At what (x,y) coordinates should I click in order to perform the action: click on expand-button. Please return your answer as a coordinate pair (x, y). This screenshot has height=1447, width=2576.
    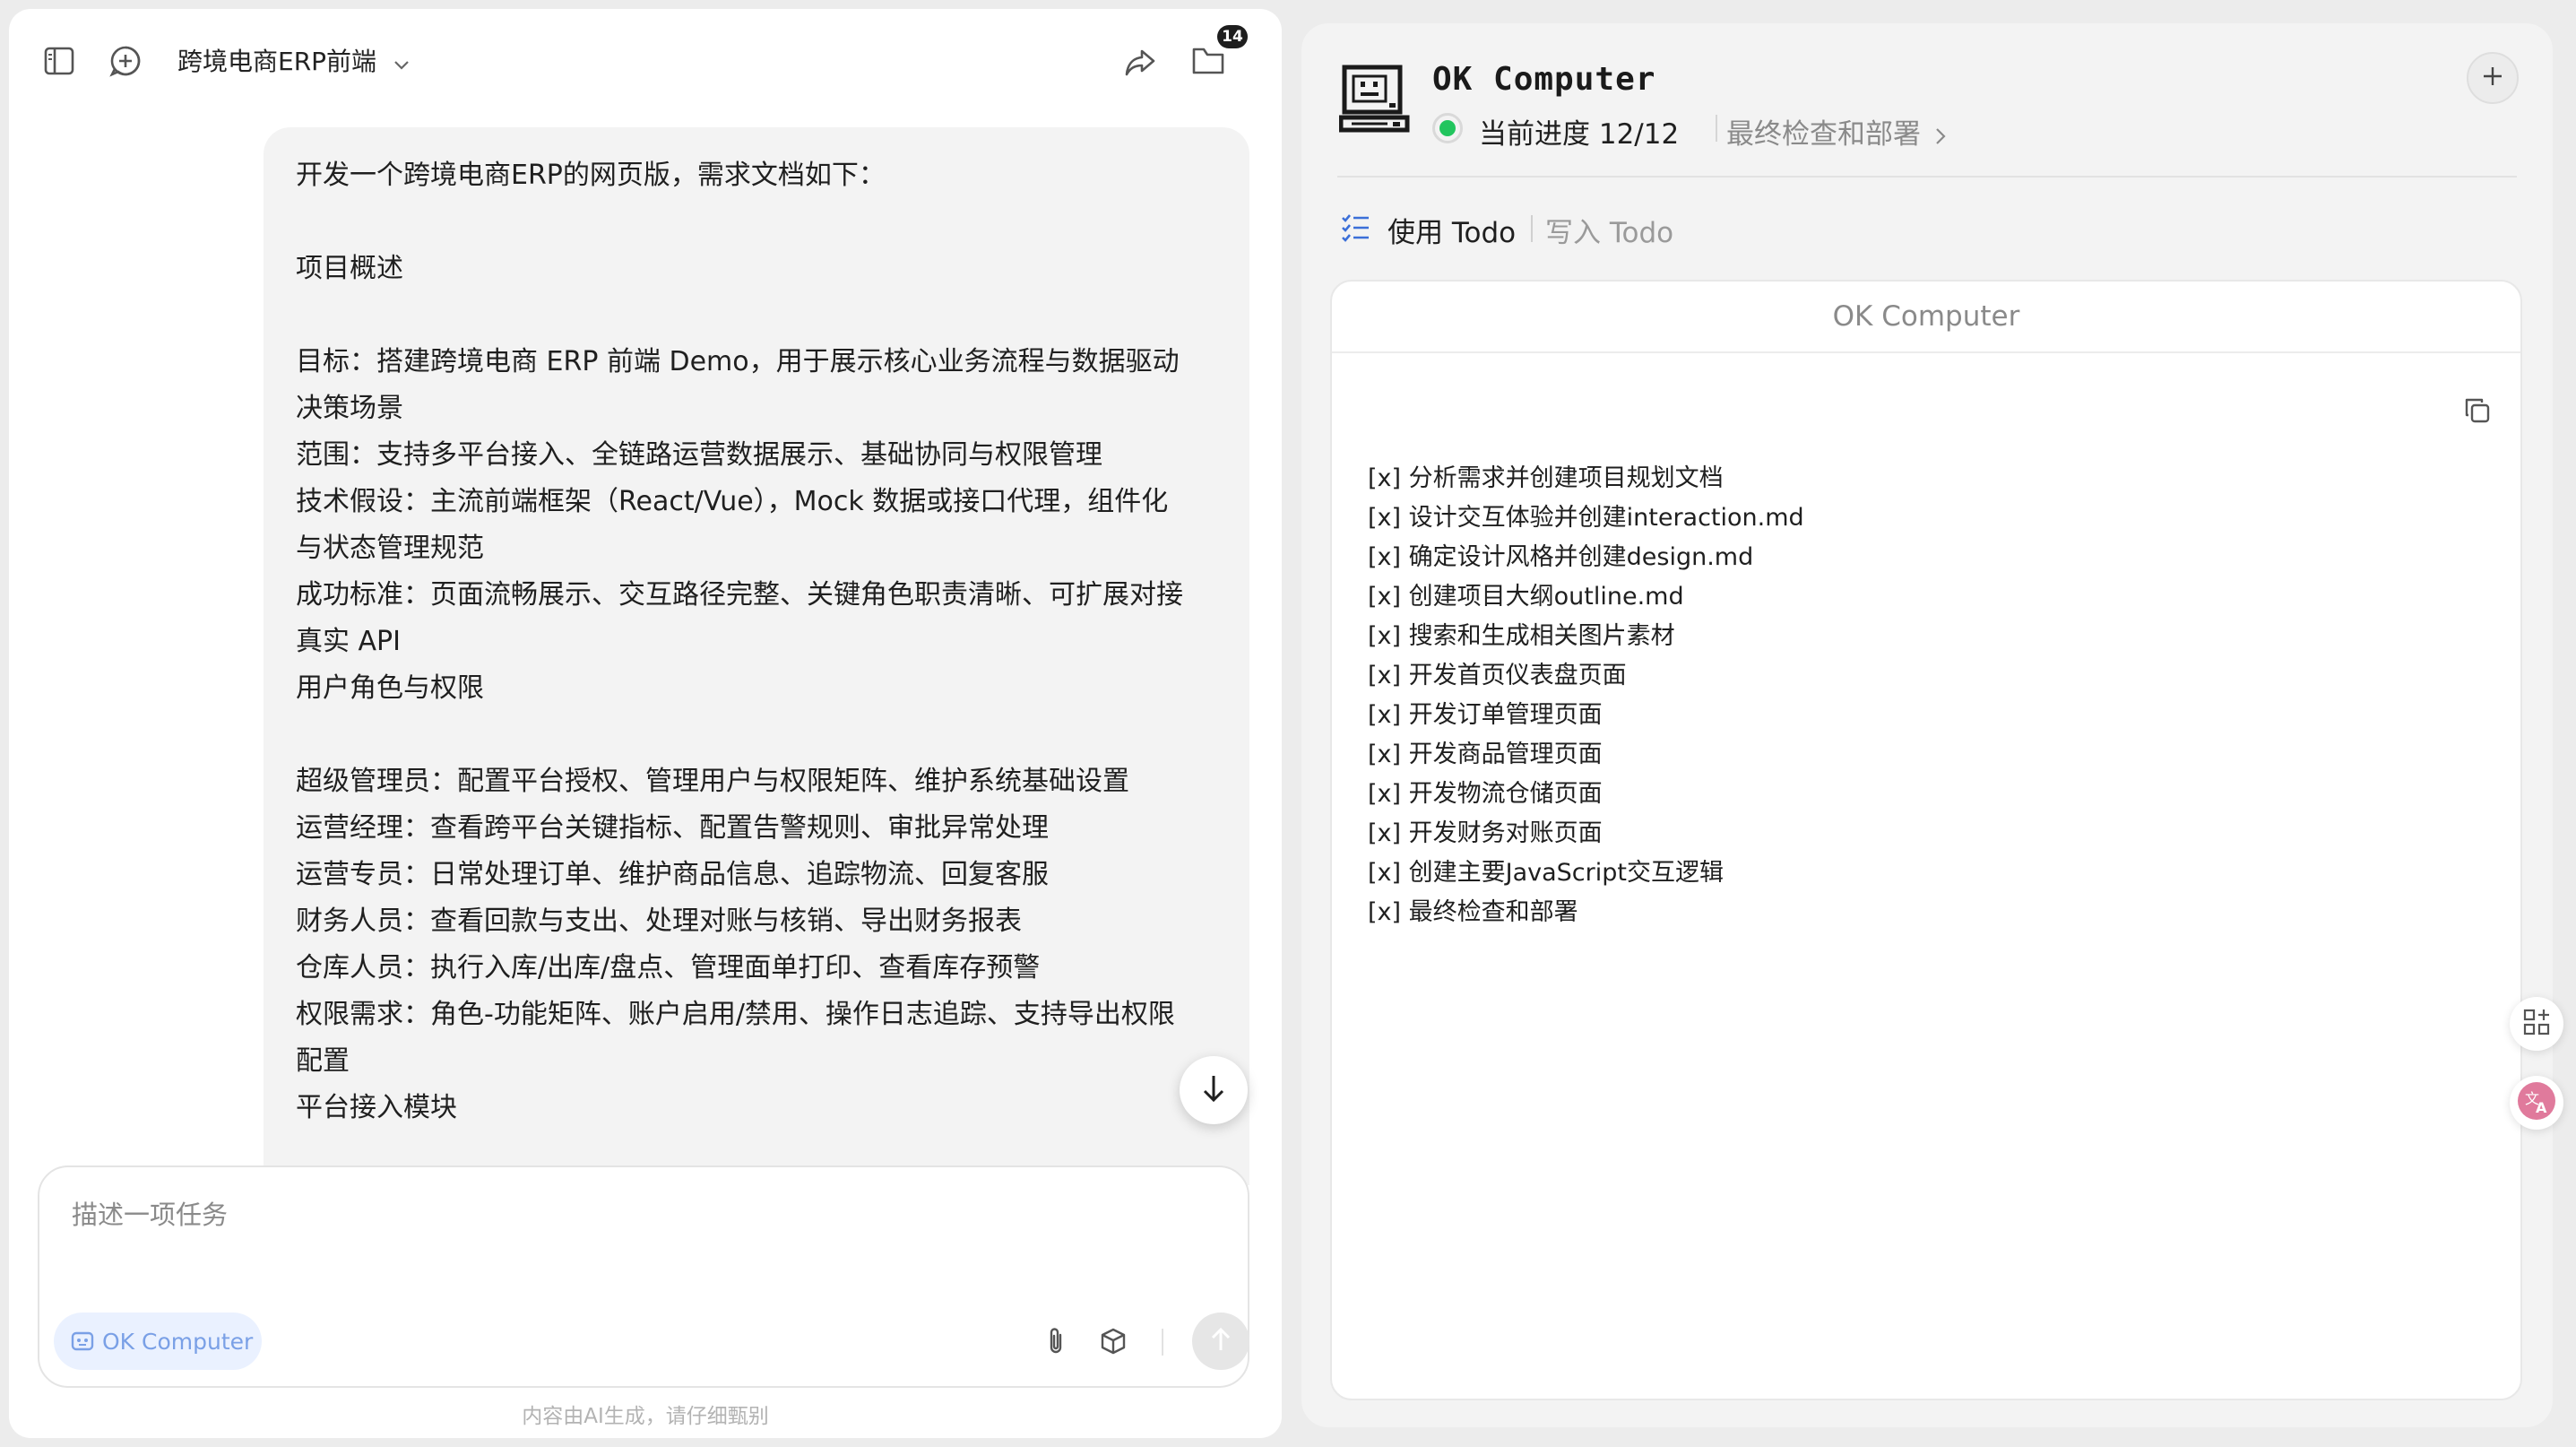
    Looking at the image, I should click on (2493, 78).